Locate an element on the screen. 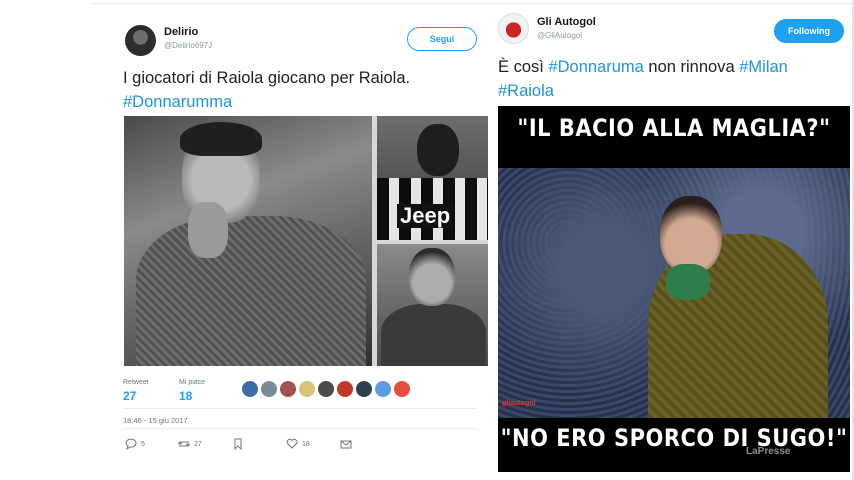 Image resolution: width=854 pixels, height=480 pixels. like-count: 18 is located at coordinates (306, 444).